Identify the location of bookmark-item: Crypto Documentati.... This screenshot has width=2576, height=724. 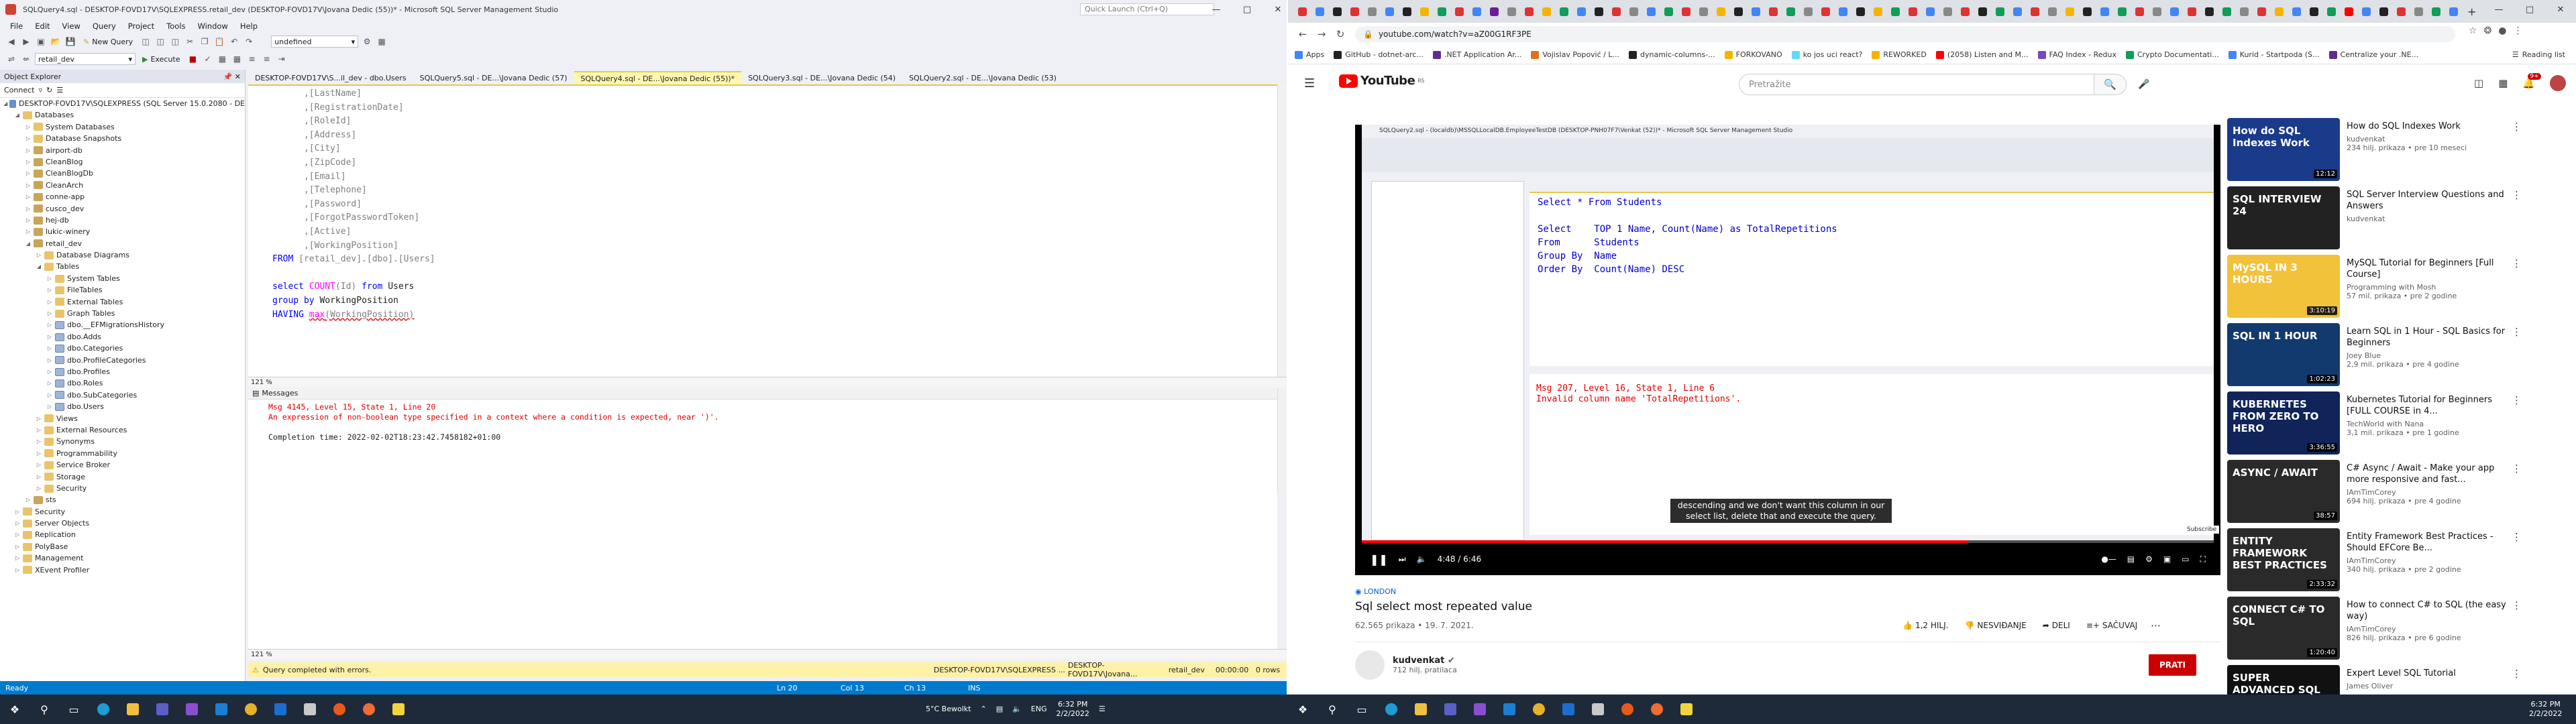
(2172, 55).